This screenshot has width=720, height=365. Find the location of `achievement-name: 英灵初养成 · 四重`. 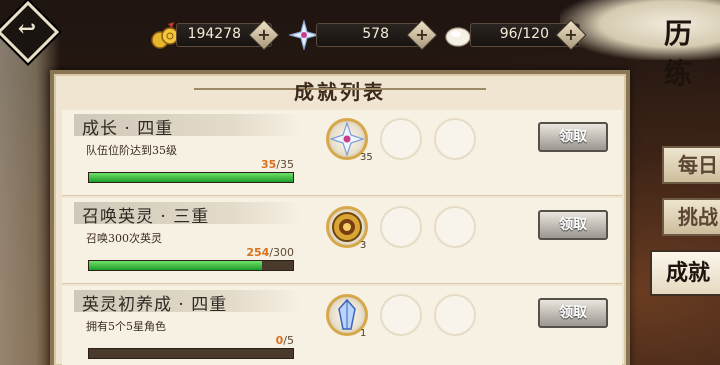

achievement-name: 英灵初养成 · 四重 is located at coordinates (155, 305).